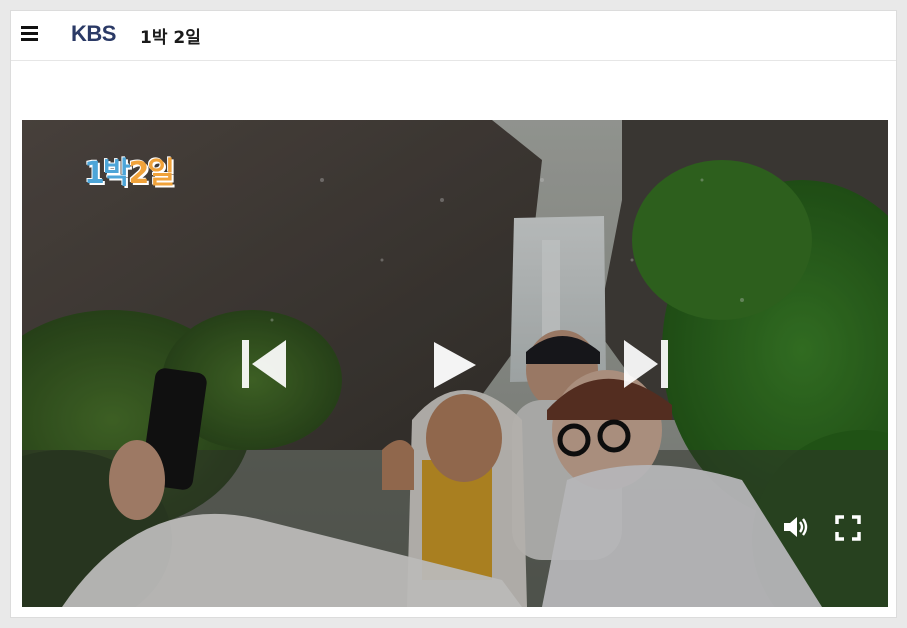  Describe the element at coordinates (848, 528) in the screenshot. I see `fullscreen-icon` at that location.